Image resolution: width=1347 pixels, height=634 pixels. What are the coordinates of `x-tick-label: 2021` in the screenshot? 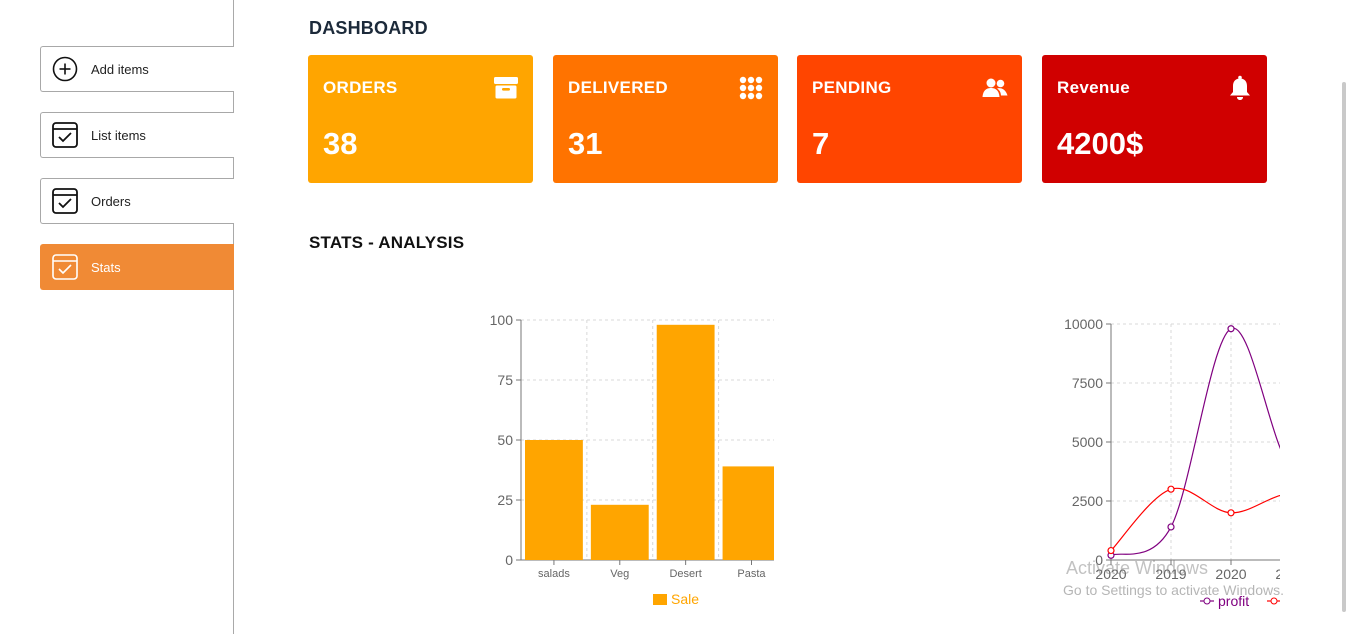 It's located at (1277, 574).